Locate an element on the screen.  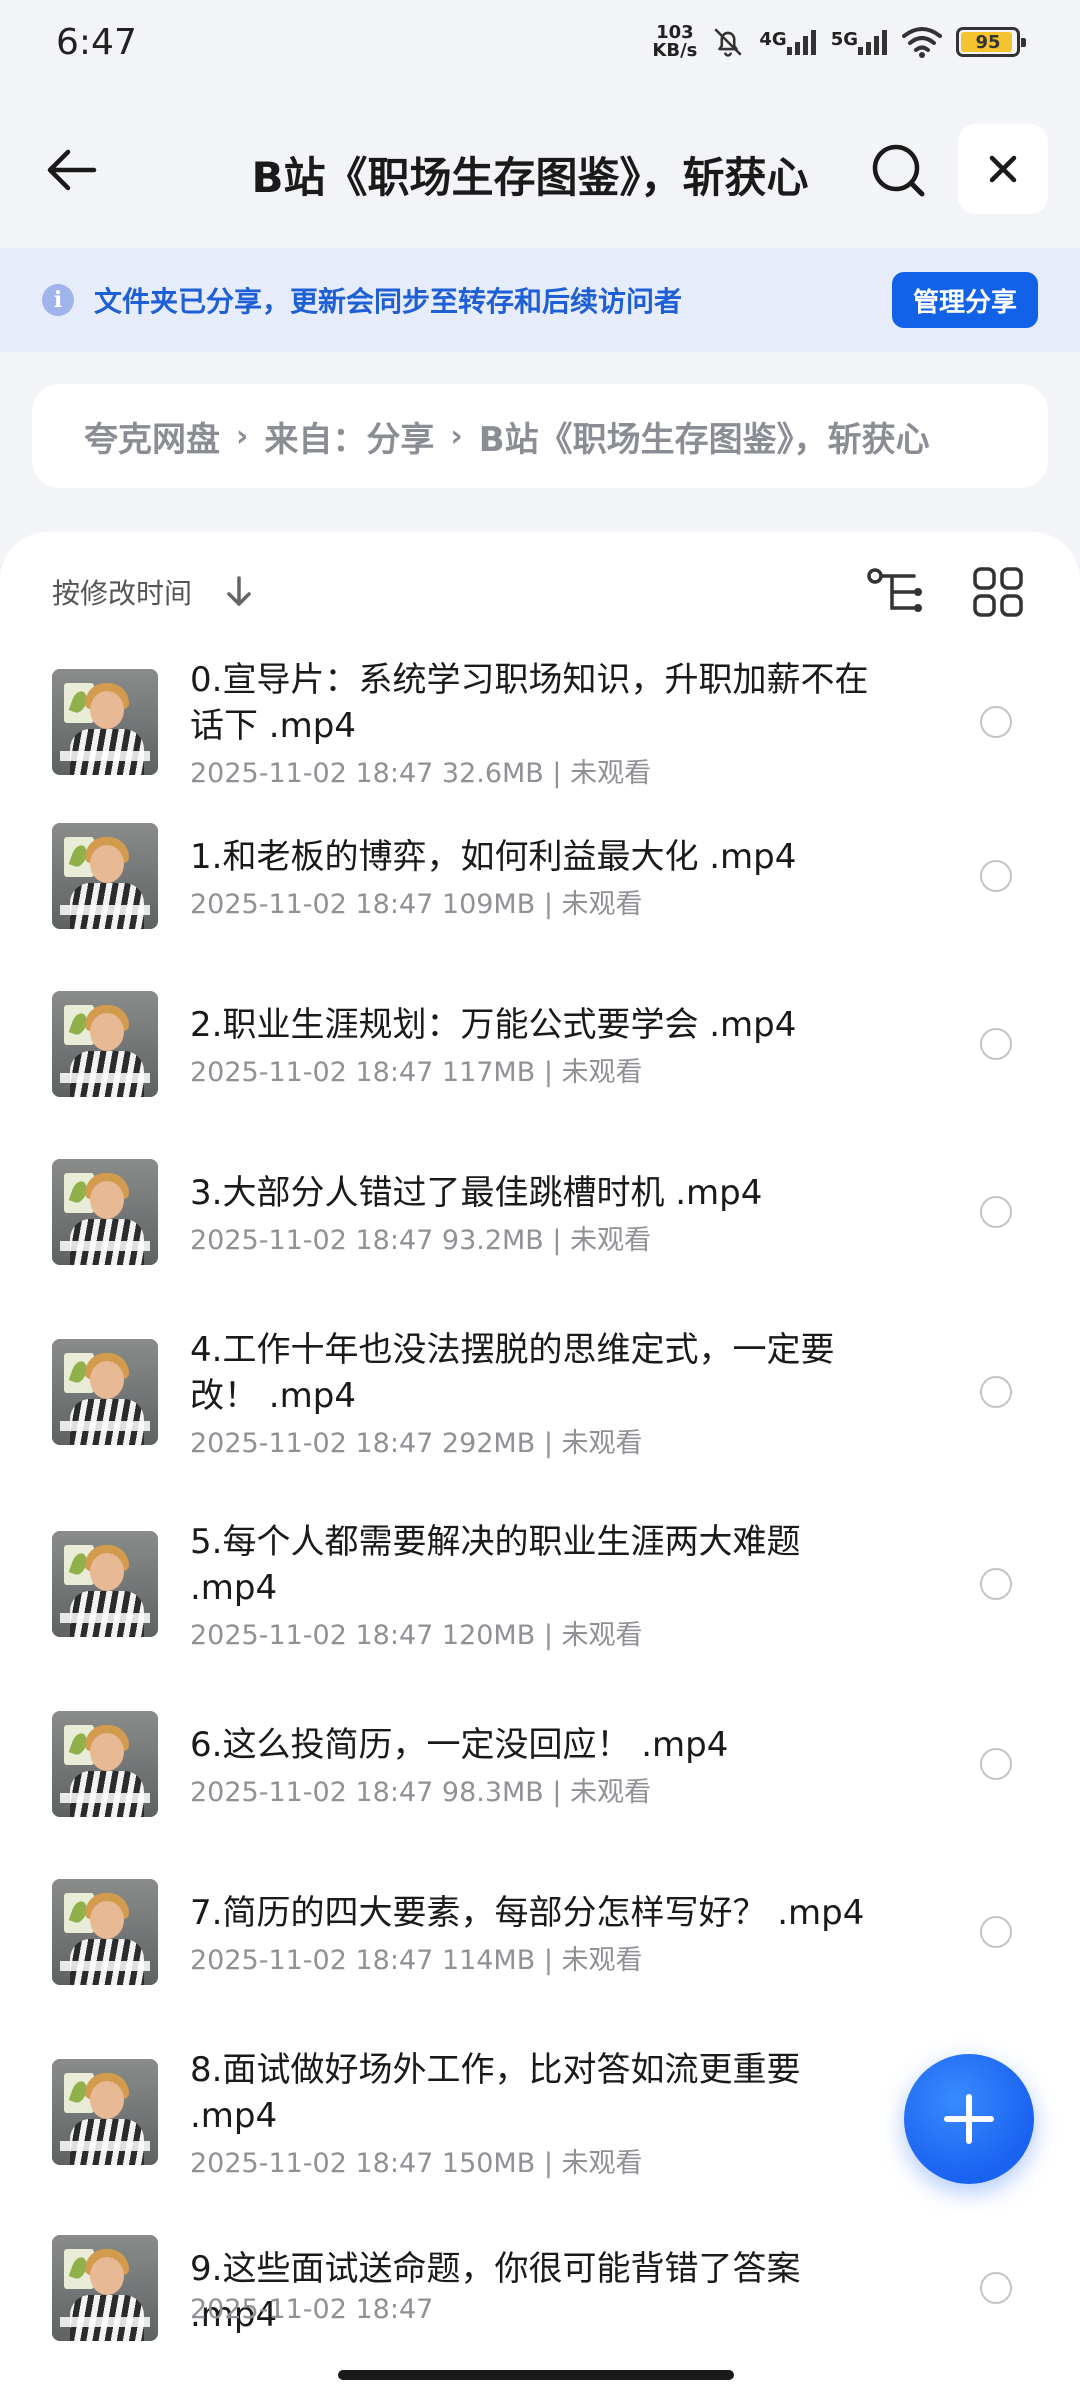
status-time: 6:47 is located at coordinates (96, 42).